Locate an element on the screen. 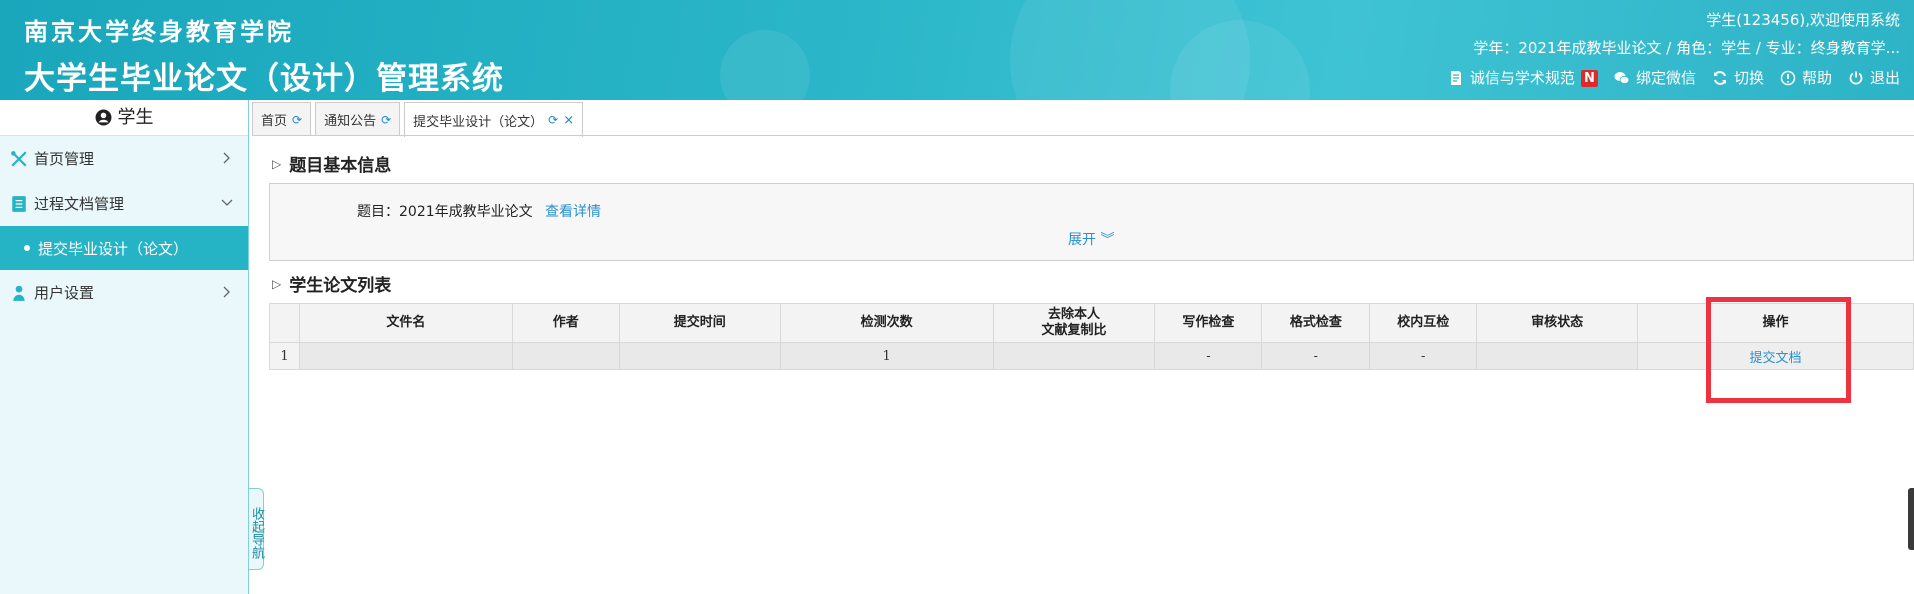 The image size is (1914, 594). bullet-icon is located at coordinates (27, 248).